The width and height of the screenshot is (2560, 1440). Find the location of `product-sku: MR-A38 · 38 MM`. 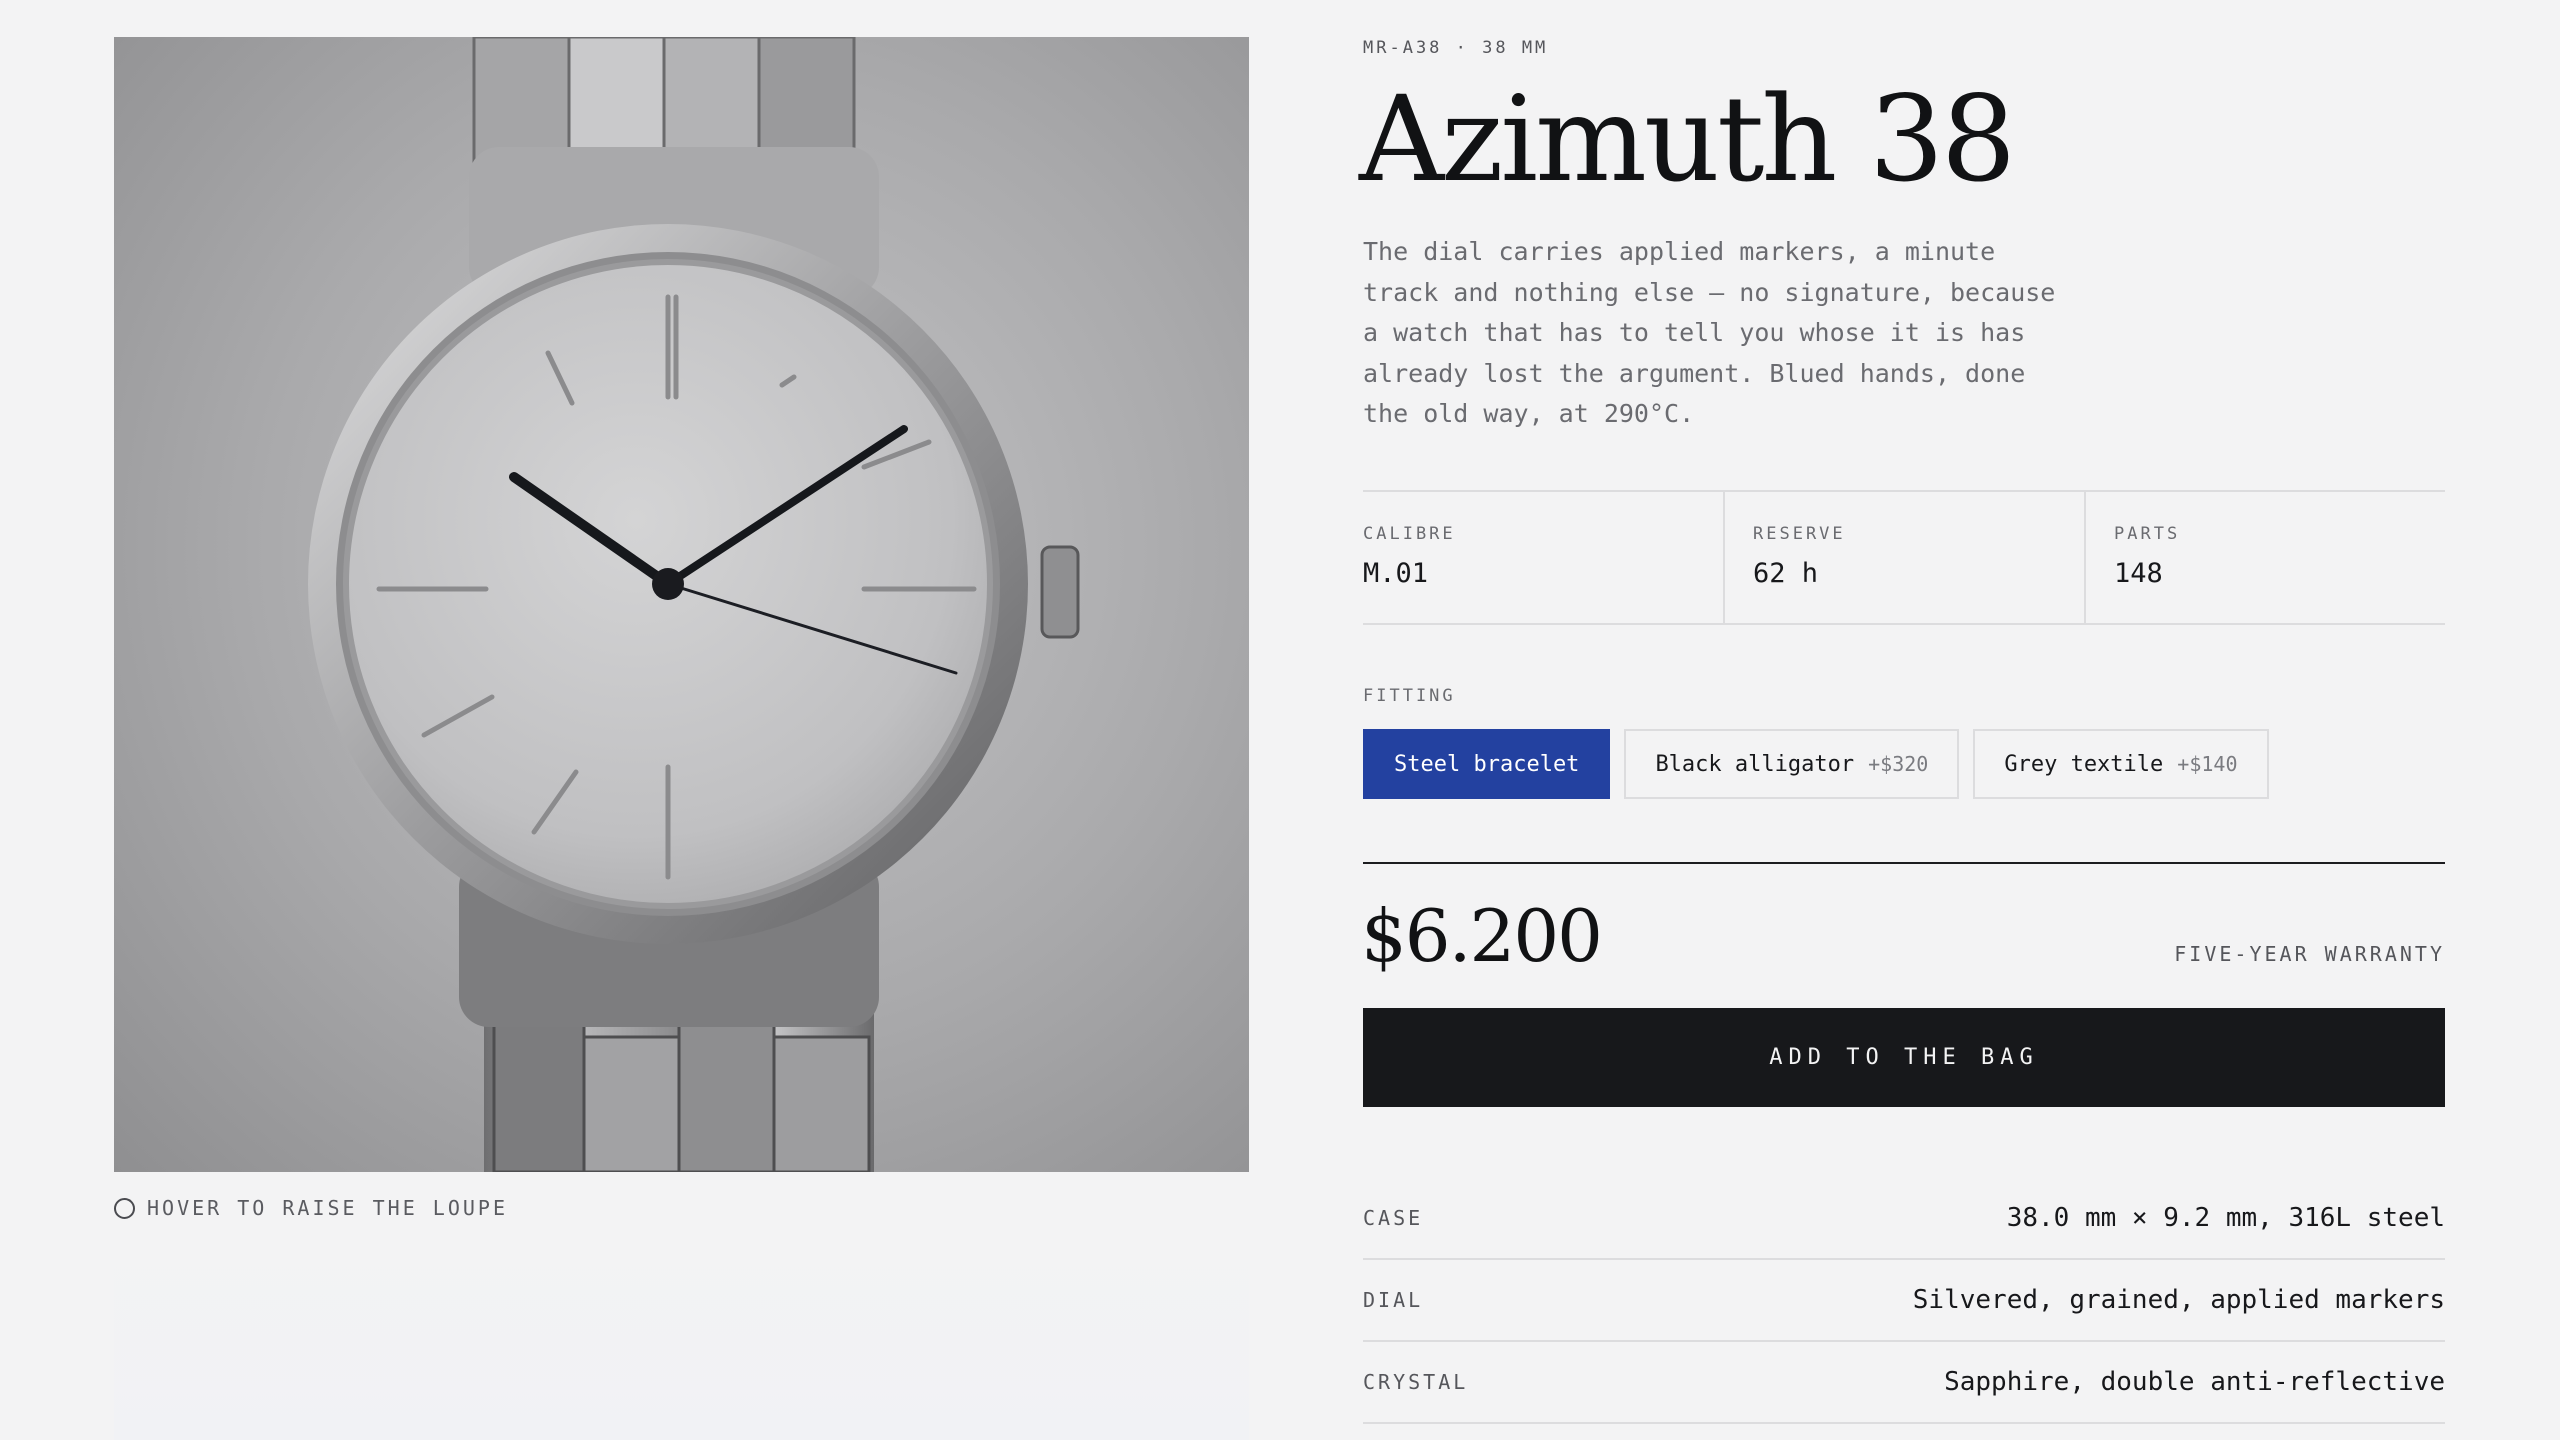

product-sku: MR-A38 · 38 MM is located at coordinates (1456, 48).